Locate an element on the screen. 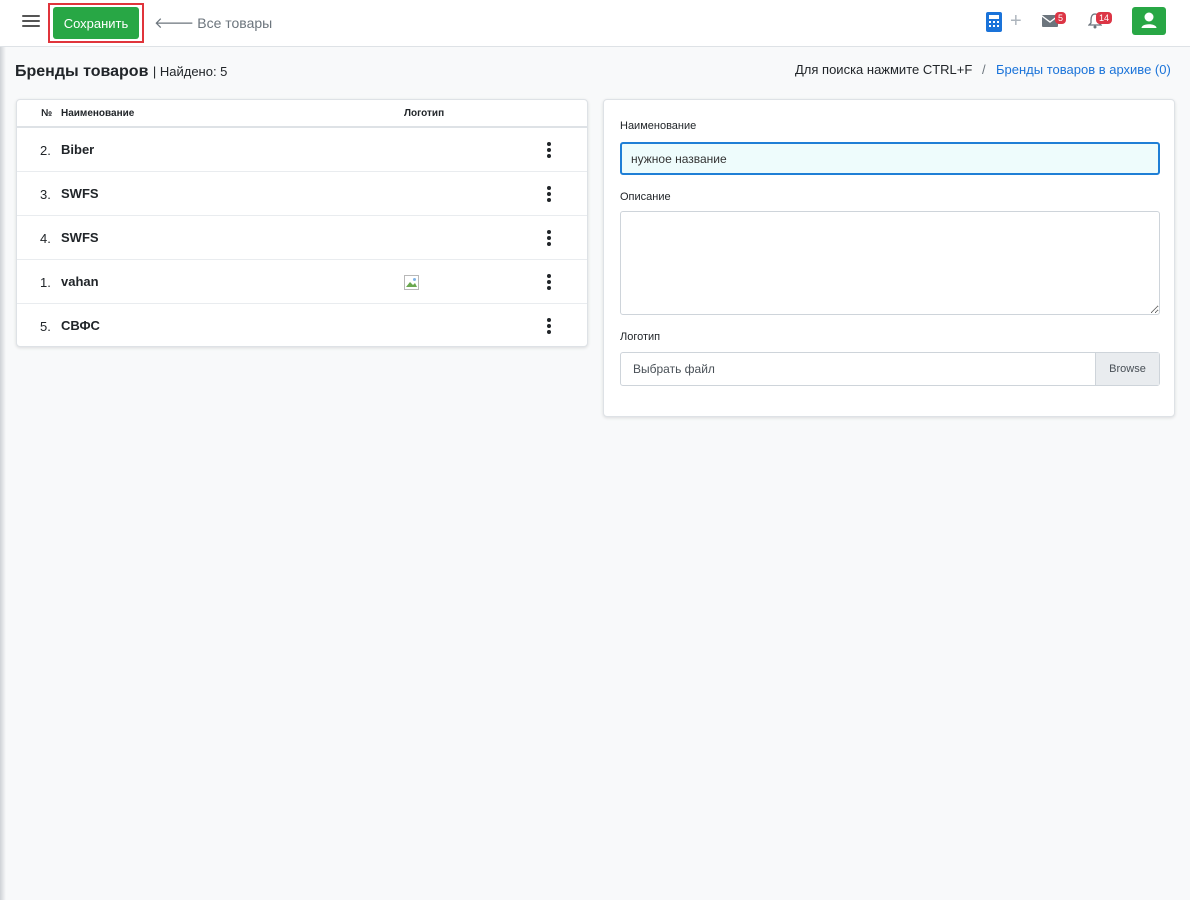 This screenshot has height=900, width=1190. archive-brands-link: Бренды товаров в архиве (0) is located at coordinates (1083, 69).